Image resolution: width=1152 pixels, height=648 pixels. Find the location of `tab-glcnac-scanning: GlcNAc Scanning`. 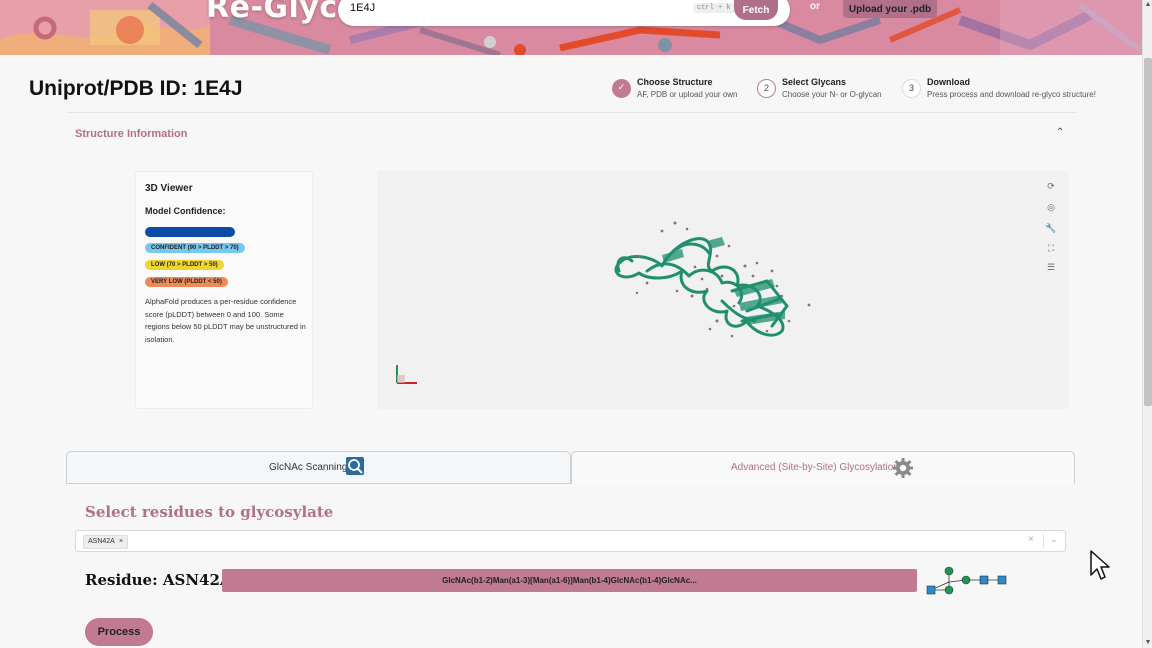

tab-glcnac-scanning: GlcNAc Scanning is located at coordinates (318, 467).